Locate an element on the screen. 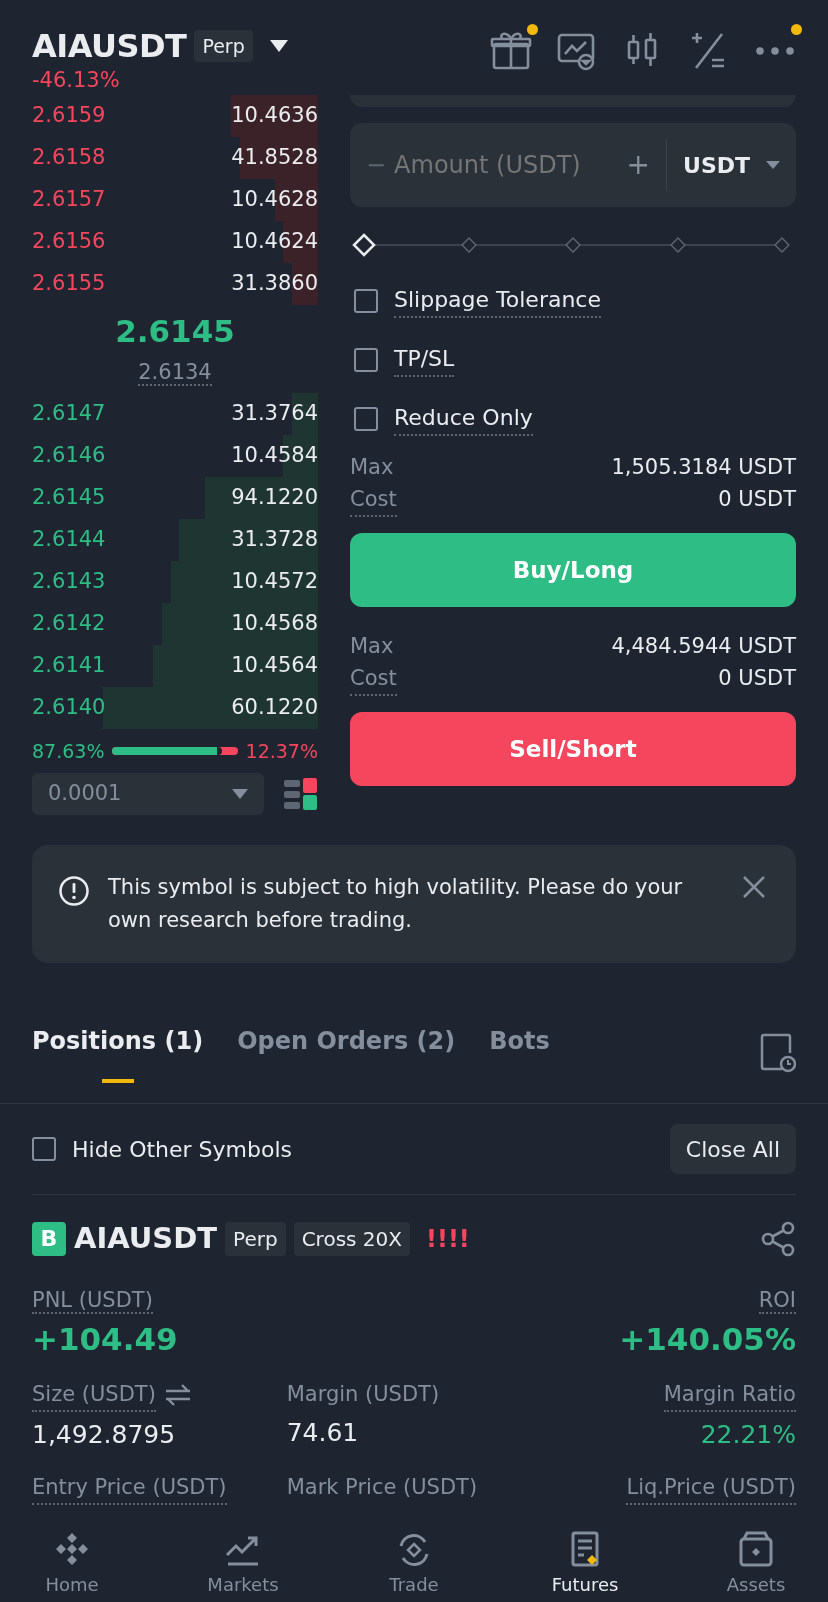 This screenshot has height=1602, width=828. roi-label: ROI is located at coordinates (777, 1300).